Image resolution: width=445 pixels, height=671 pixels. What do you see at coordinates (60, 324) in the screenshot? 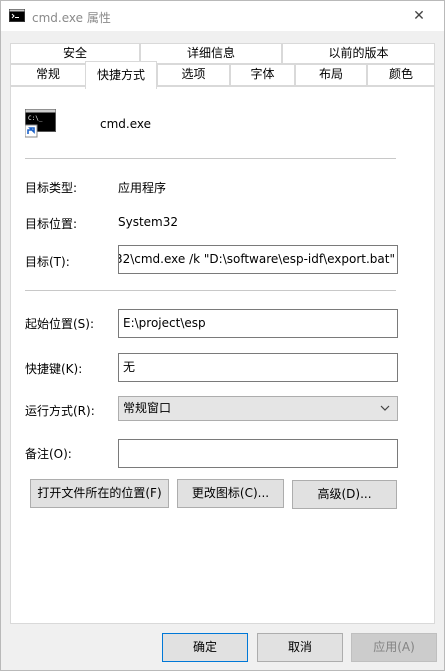
I see `start-in-label: 起始位置(S):` at bounding box center [60, 324].